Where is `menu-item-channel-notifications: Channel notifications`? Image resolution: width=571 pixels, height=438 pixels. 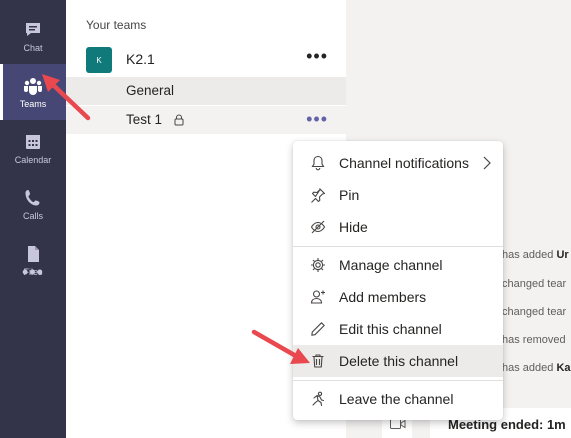
menu-item-channel-notifications: Channel notifications is located at coordinates (398, 163).